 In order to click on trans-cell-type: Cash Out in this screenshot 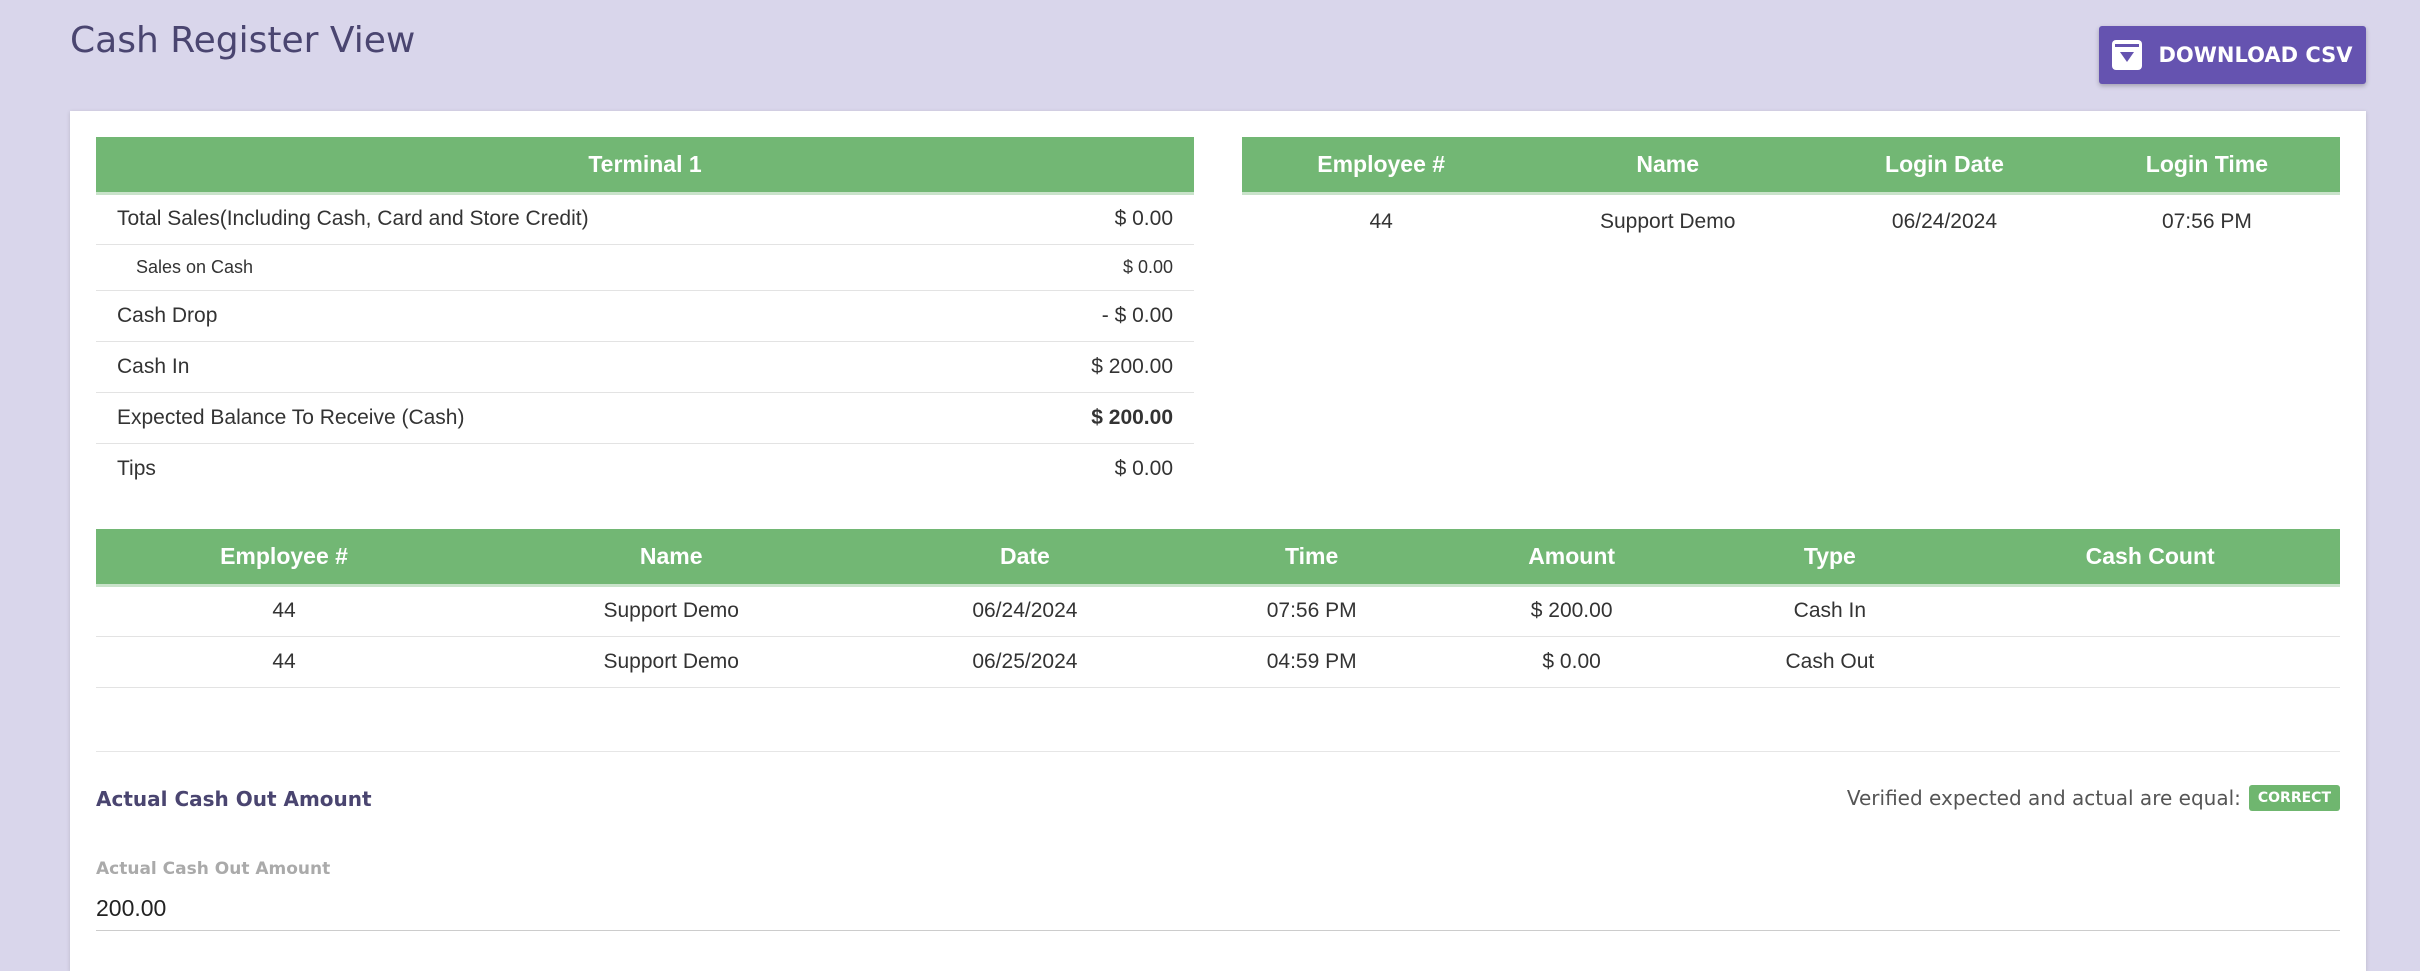, I will do `click(1830, 662)`.